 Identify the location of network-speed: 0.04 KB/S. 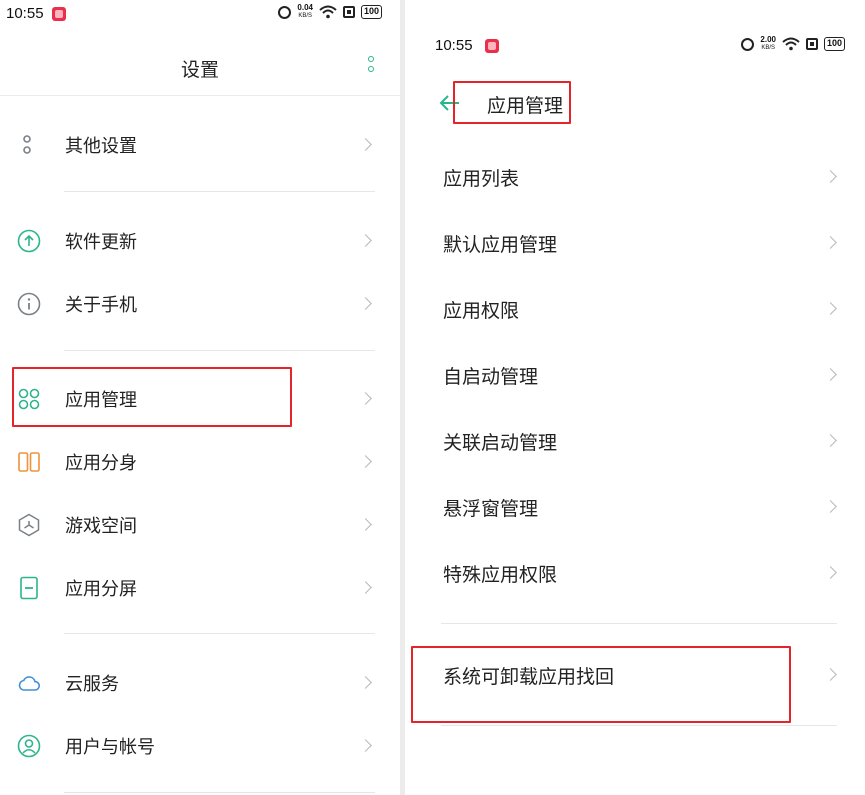
(305, 12).